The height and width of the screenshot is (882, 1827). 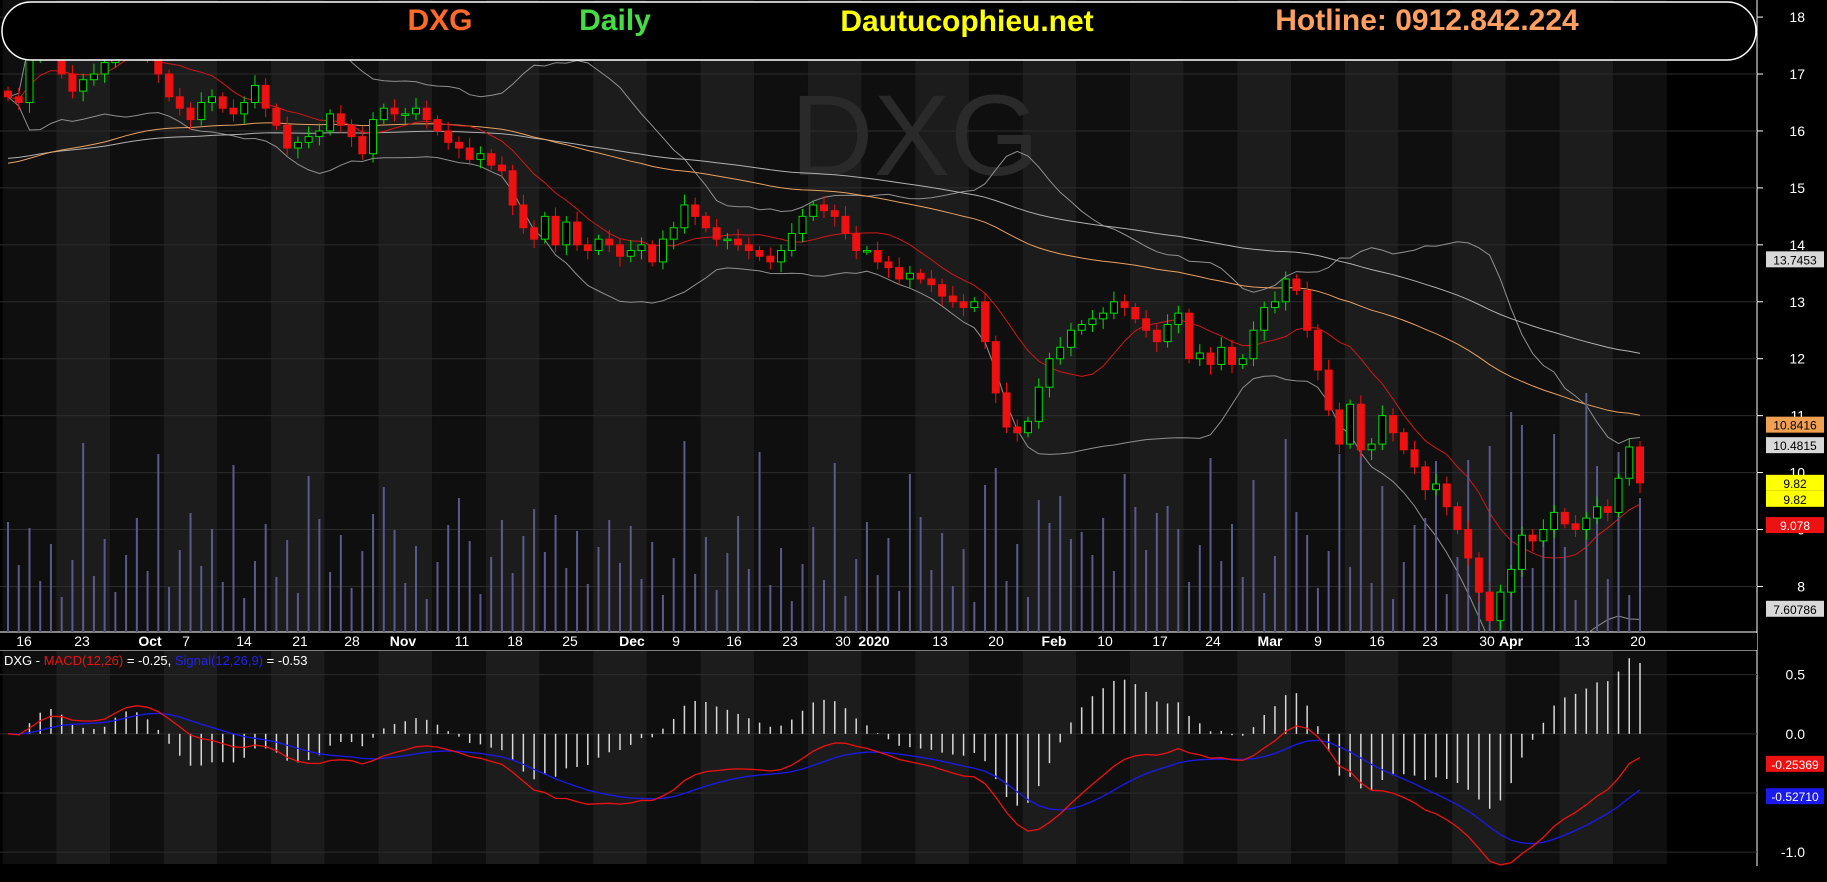 I want to click on time-tick-label: 18, so click(x=515, y=641).